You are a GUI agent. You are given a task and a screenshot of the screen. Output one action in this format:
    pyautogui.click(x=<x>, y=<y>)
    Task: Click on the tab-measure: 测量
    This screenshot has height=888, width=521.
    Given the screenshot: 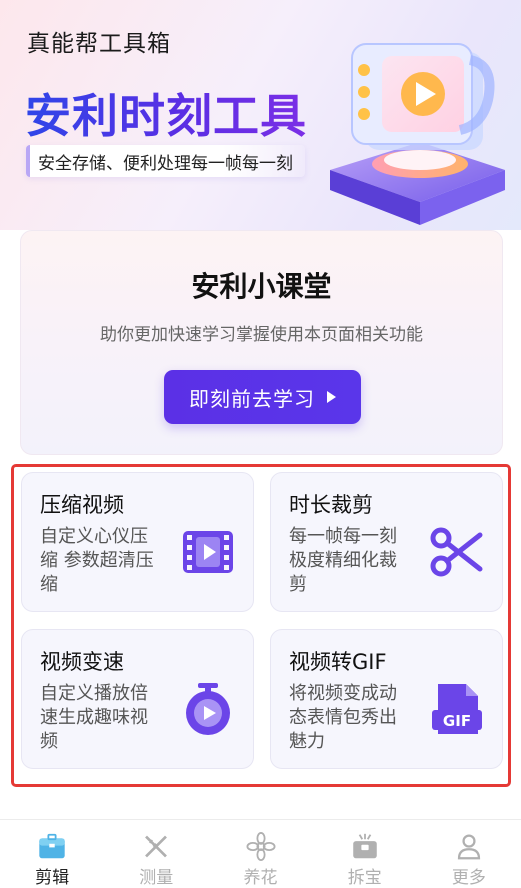 What is the action you would take?
    pyautogui.click(x=156, y=854)
    